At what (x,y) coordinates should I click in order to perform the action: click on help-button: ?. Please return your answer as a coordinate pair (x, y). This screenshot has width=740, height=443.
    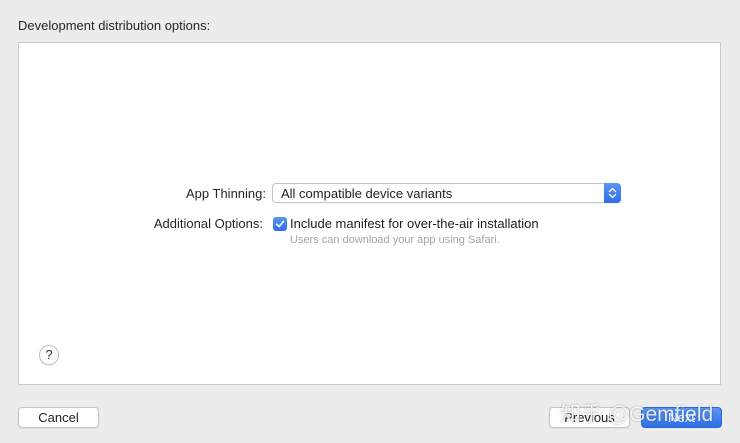
    Looking at the image, I should click on (49, 355).